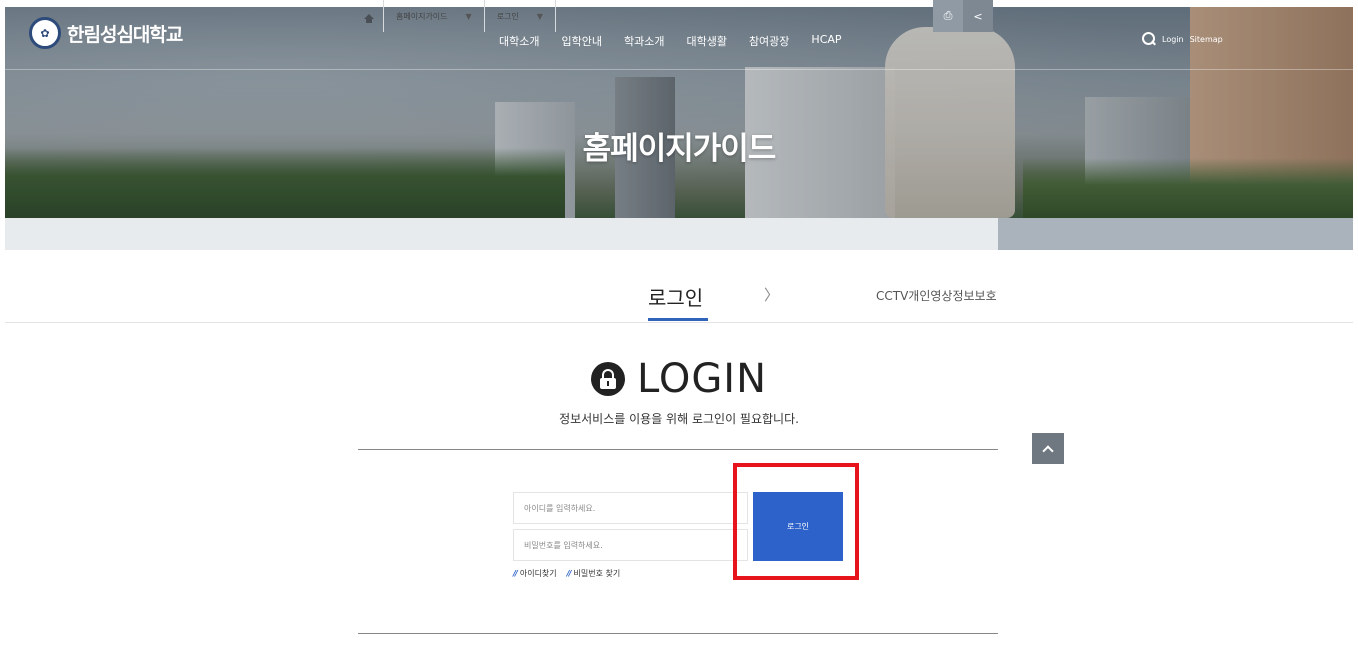 The width and height of the screenshot is (1358, 663). What do you see at coordinates (679, 419) in the screenshot?
I see `login-subtitle: 정보서비스를 이용을 위해 로그인이 필요합니다.` at bounding box center [679, 419].